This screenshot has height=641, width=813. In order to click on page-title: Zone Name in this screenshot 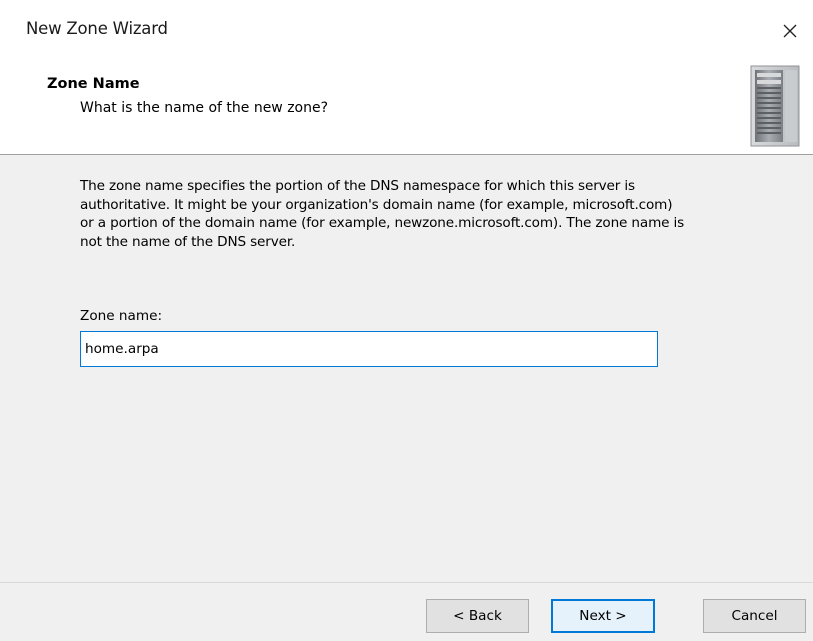, I will do `click(93, 84)`.